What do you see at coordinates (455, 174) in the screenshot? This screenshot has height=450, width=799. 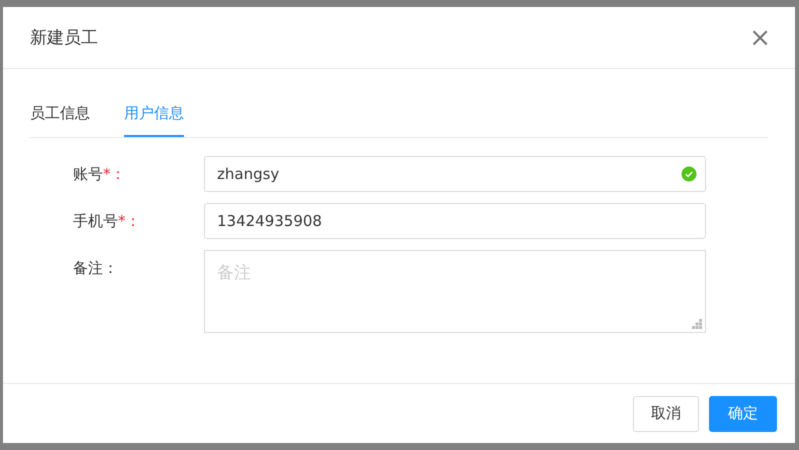 I see `input-field: zhangsy` at bounding box center [455, 174].